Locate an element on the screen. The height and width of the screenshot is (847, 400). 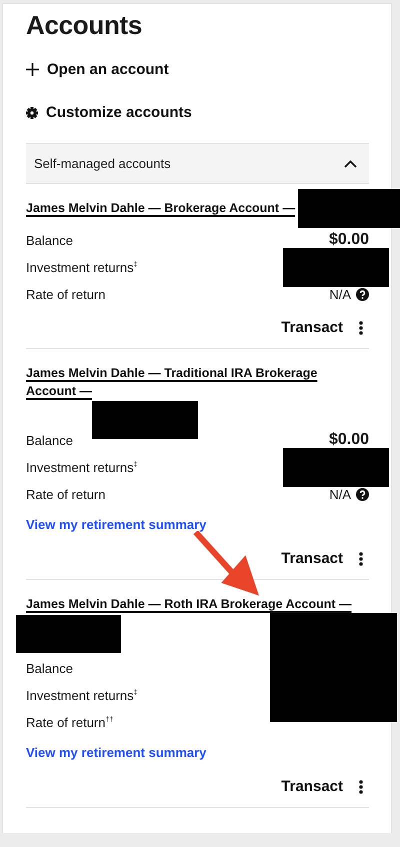
customize-button: Customize accounts is located at coordinates (109, 112).